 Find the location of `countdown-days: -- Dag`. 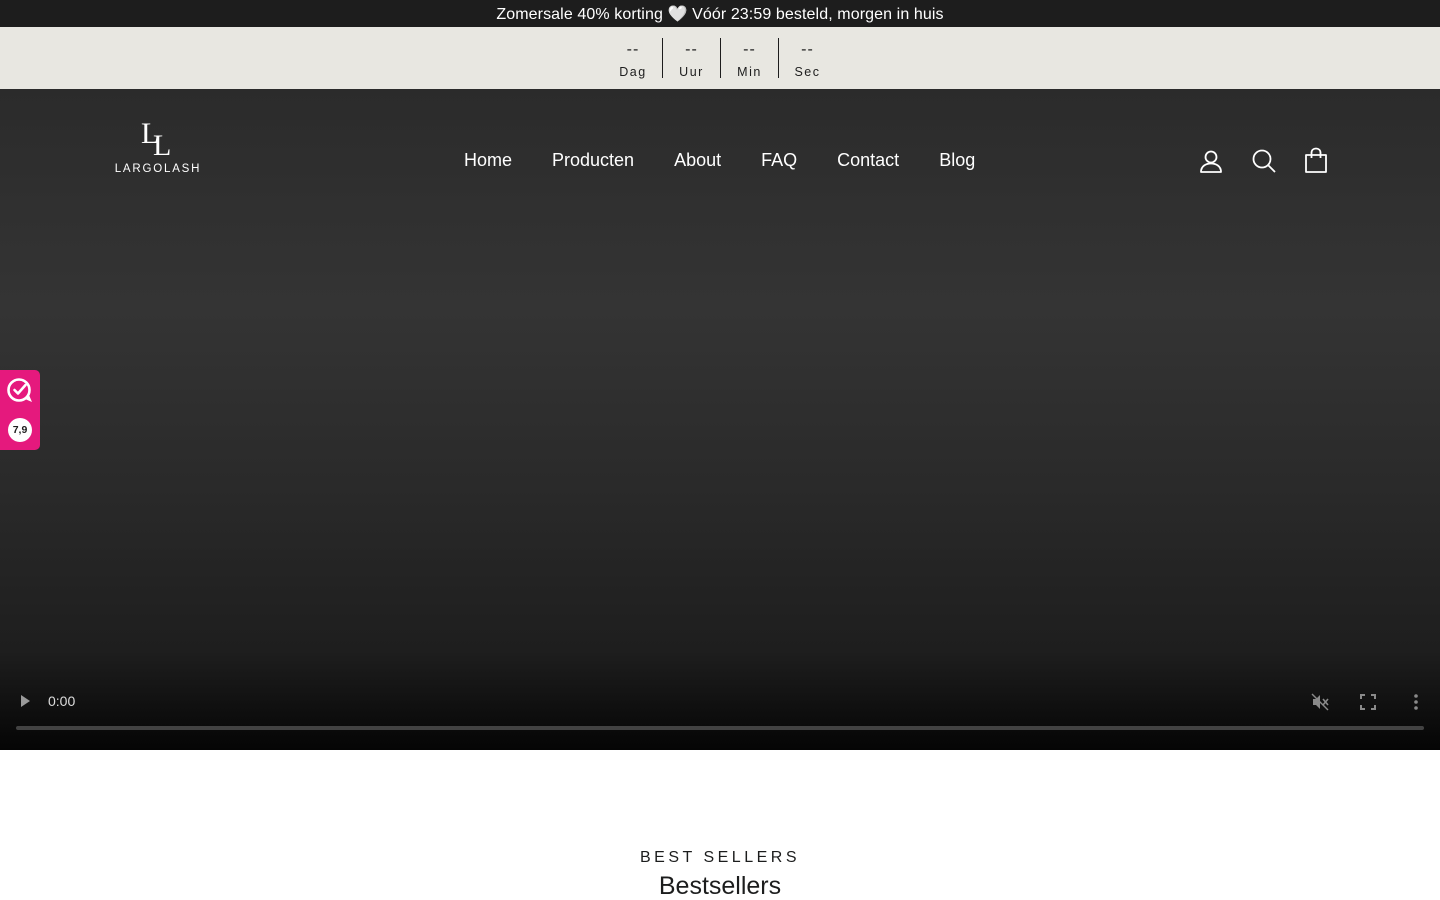

countdown-days: -- Dag is located at coordinates (633, 58).